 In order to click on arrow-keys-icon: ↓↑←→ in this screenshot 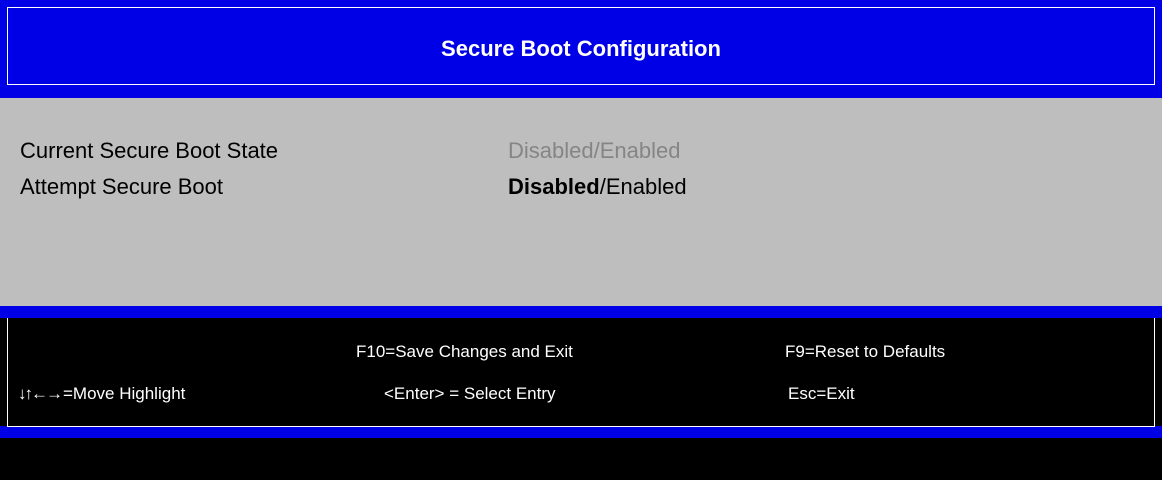, I will do `click(40, 393)`.